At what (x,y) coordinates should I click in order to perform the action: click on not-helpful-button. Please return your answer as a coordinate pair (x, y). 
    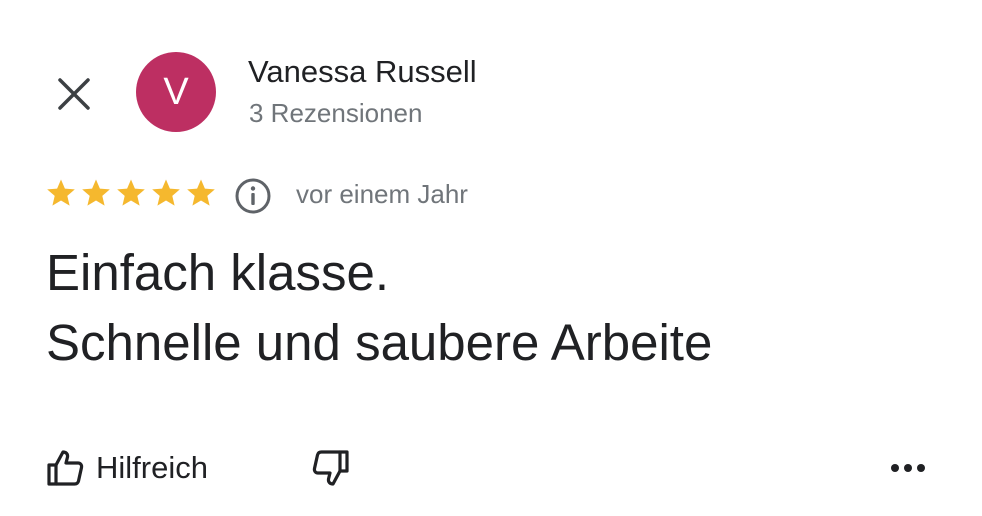
    Looking at the image, I should click on (331, 468).